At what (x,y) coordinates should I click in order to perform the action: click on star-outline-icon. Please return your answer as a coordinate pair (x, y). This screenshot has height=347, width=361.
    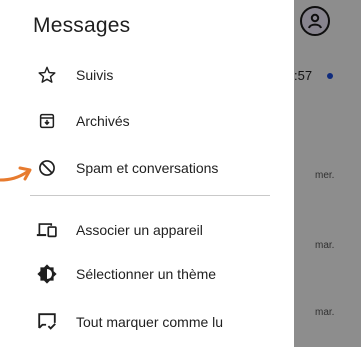
    Looking at the image, I should click on (47, 75).